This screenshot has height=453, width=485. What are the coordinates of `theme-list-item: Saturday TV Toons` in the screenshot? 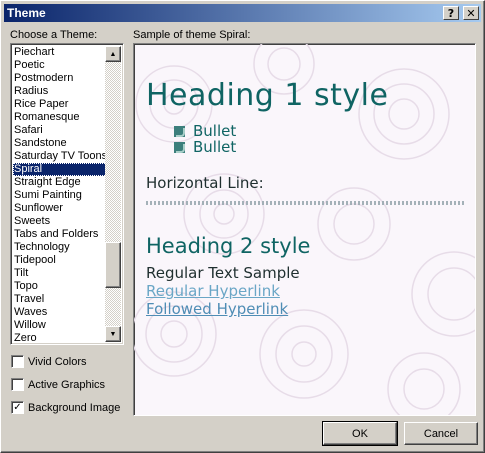 It's located at (60, 156).